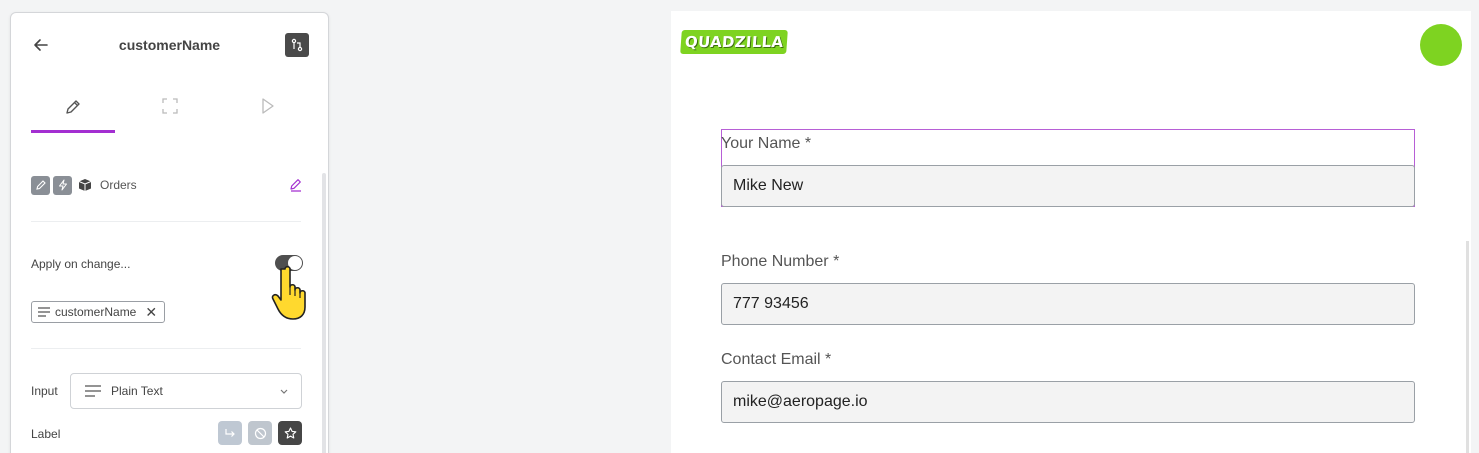  Describe the element at coordinates (186, 391) in the screenshot. I see `input-type-select: Plain Text` at that location.